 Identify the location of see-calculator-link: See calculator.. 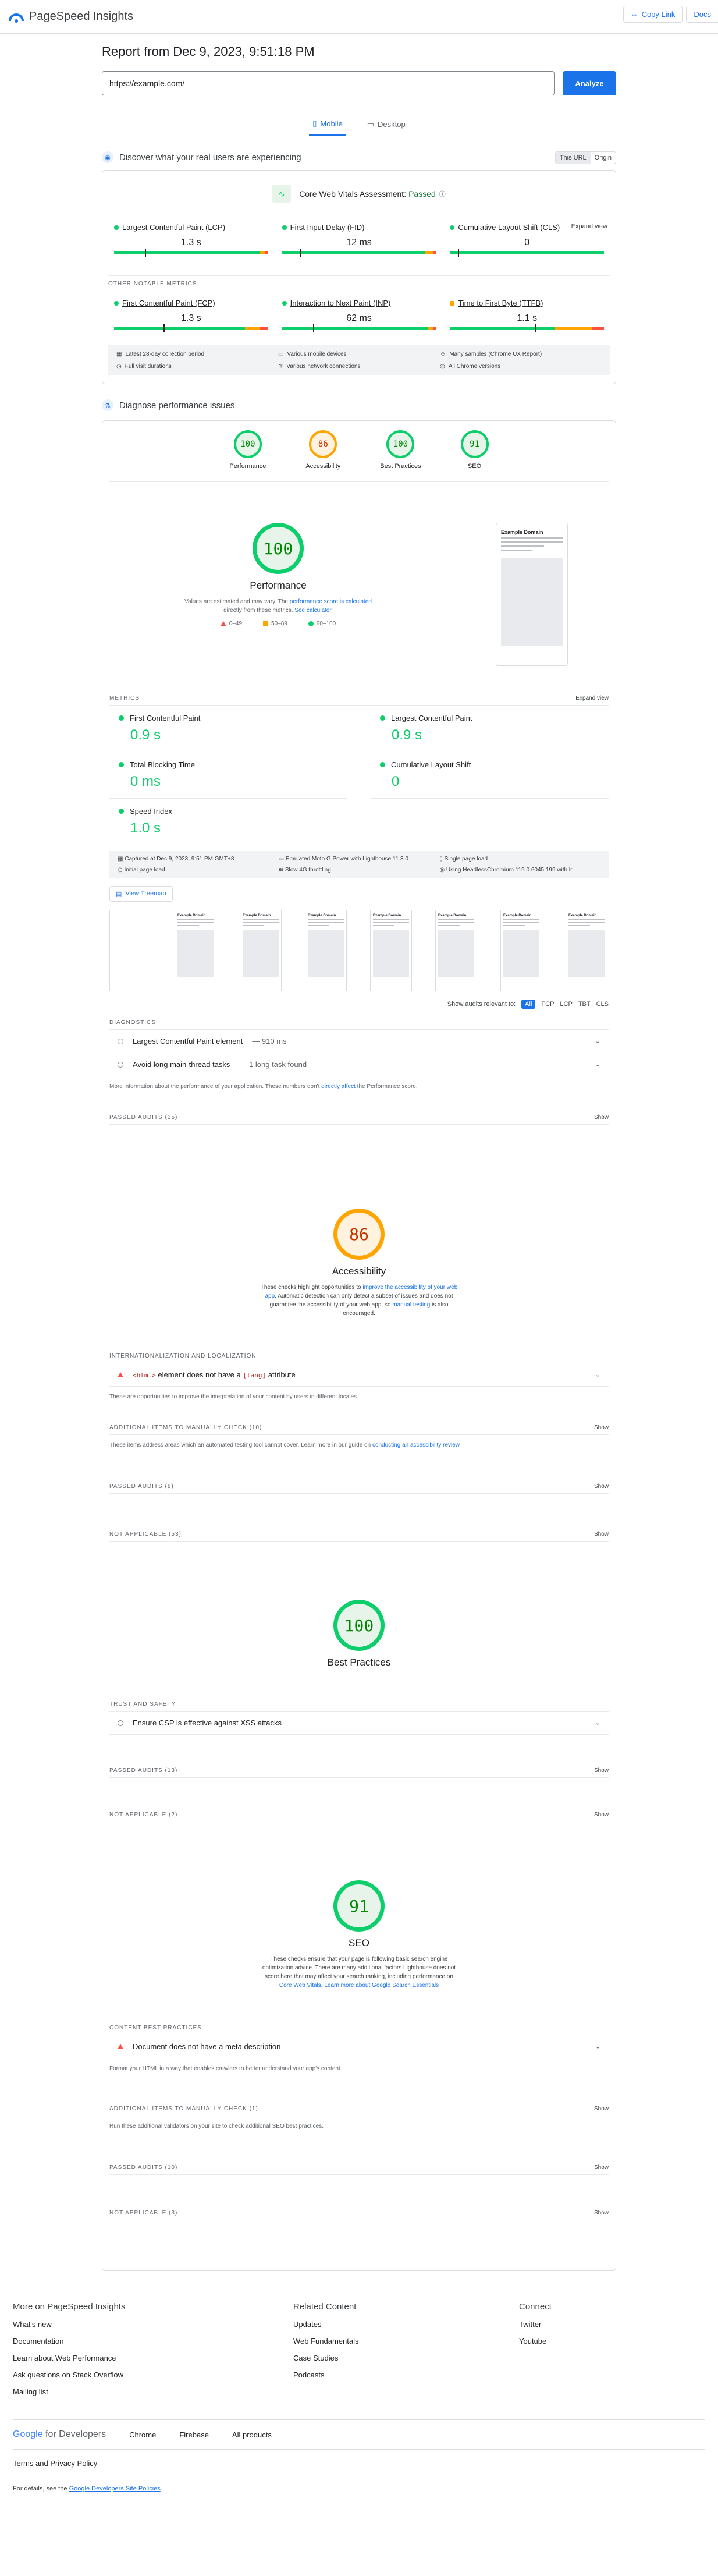
(313, 610).